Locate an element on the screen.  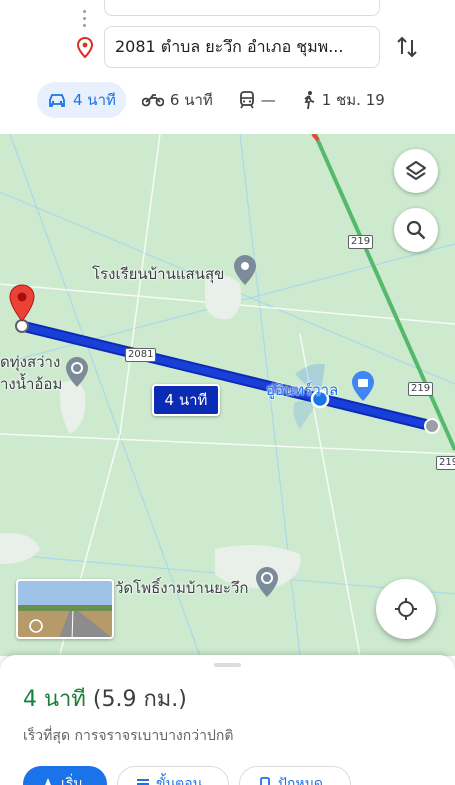
road-shield-219-b: 219 is located at coordinates (421, 389).